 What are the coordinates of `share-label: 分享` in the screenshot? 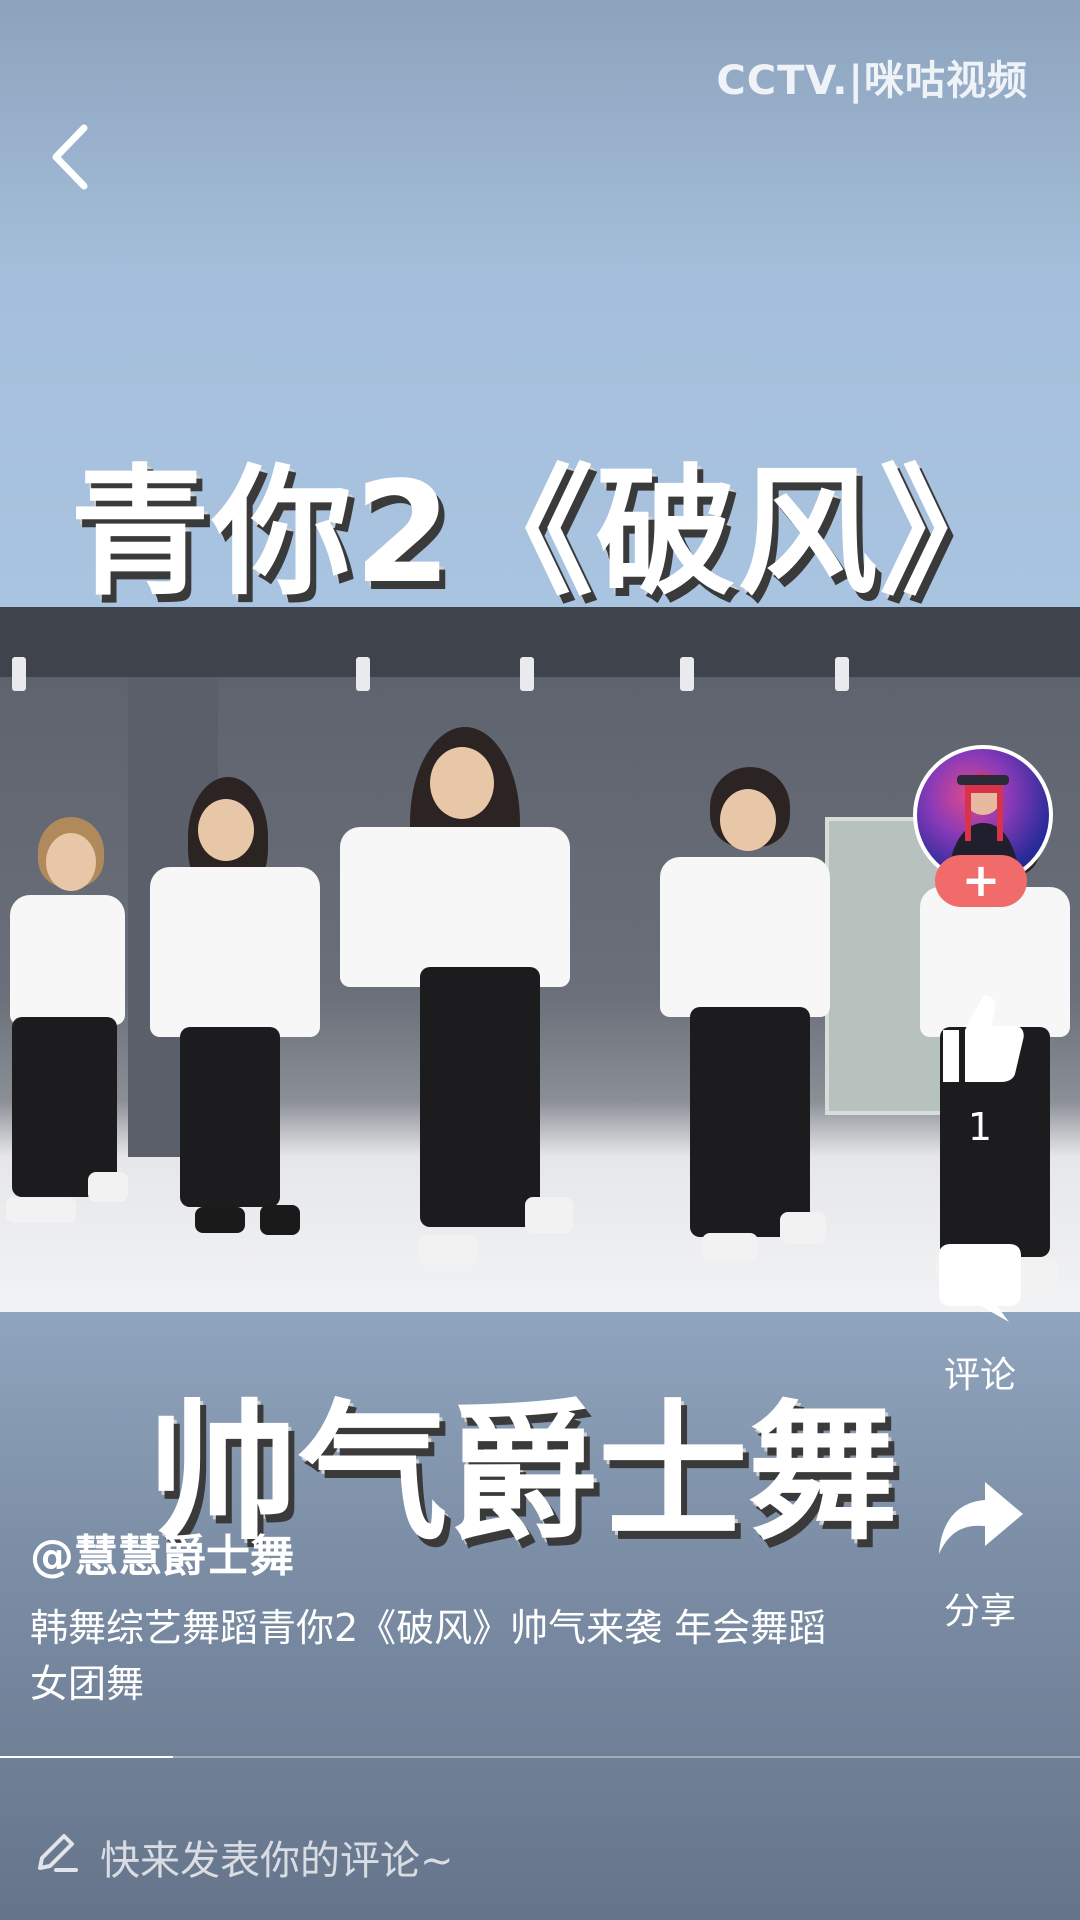 It's located at (979, 1611).